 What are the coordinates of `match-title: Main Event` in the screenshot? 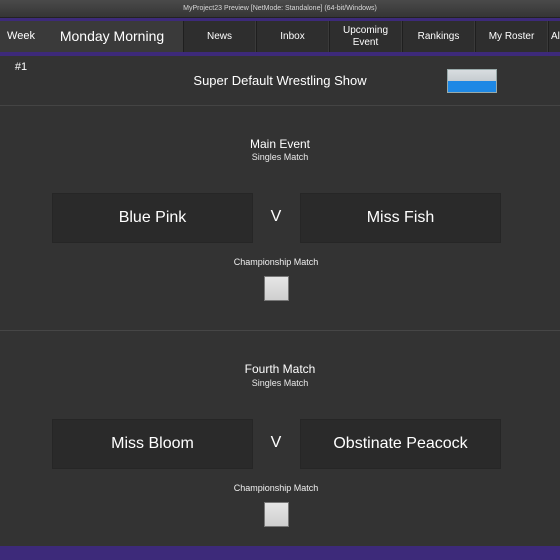 It's located at (280, 144).